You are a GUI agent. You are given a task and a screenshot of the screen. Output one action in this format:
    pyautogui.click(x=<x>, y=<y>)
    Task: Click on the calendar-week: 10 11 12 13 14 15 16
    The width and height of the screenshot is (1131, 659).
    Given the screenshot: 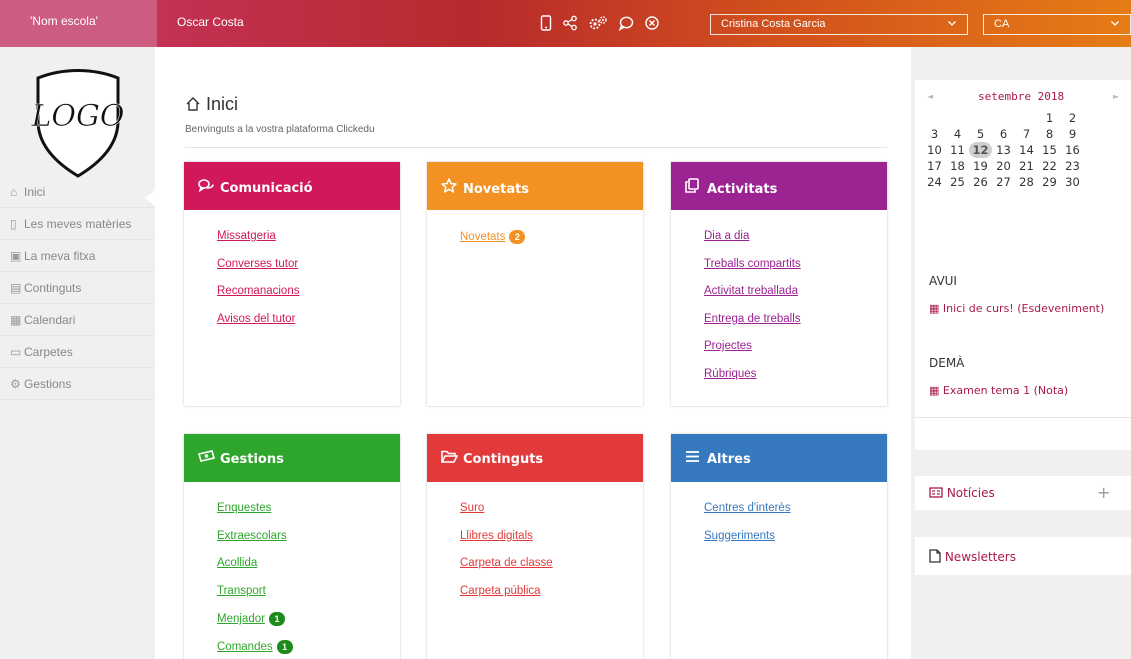 What is the action you would take?
    pyautogui.click(x=1027, y=150)
    